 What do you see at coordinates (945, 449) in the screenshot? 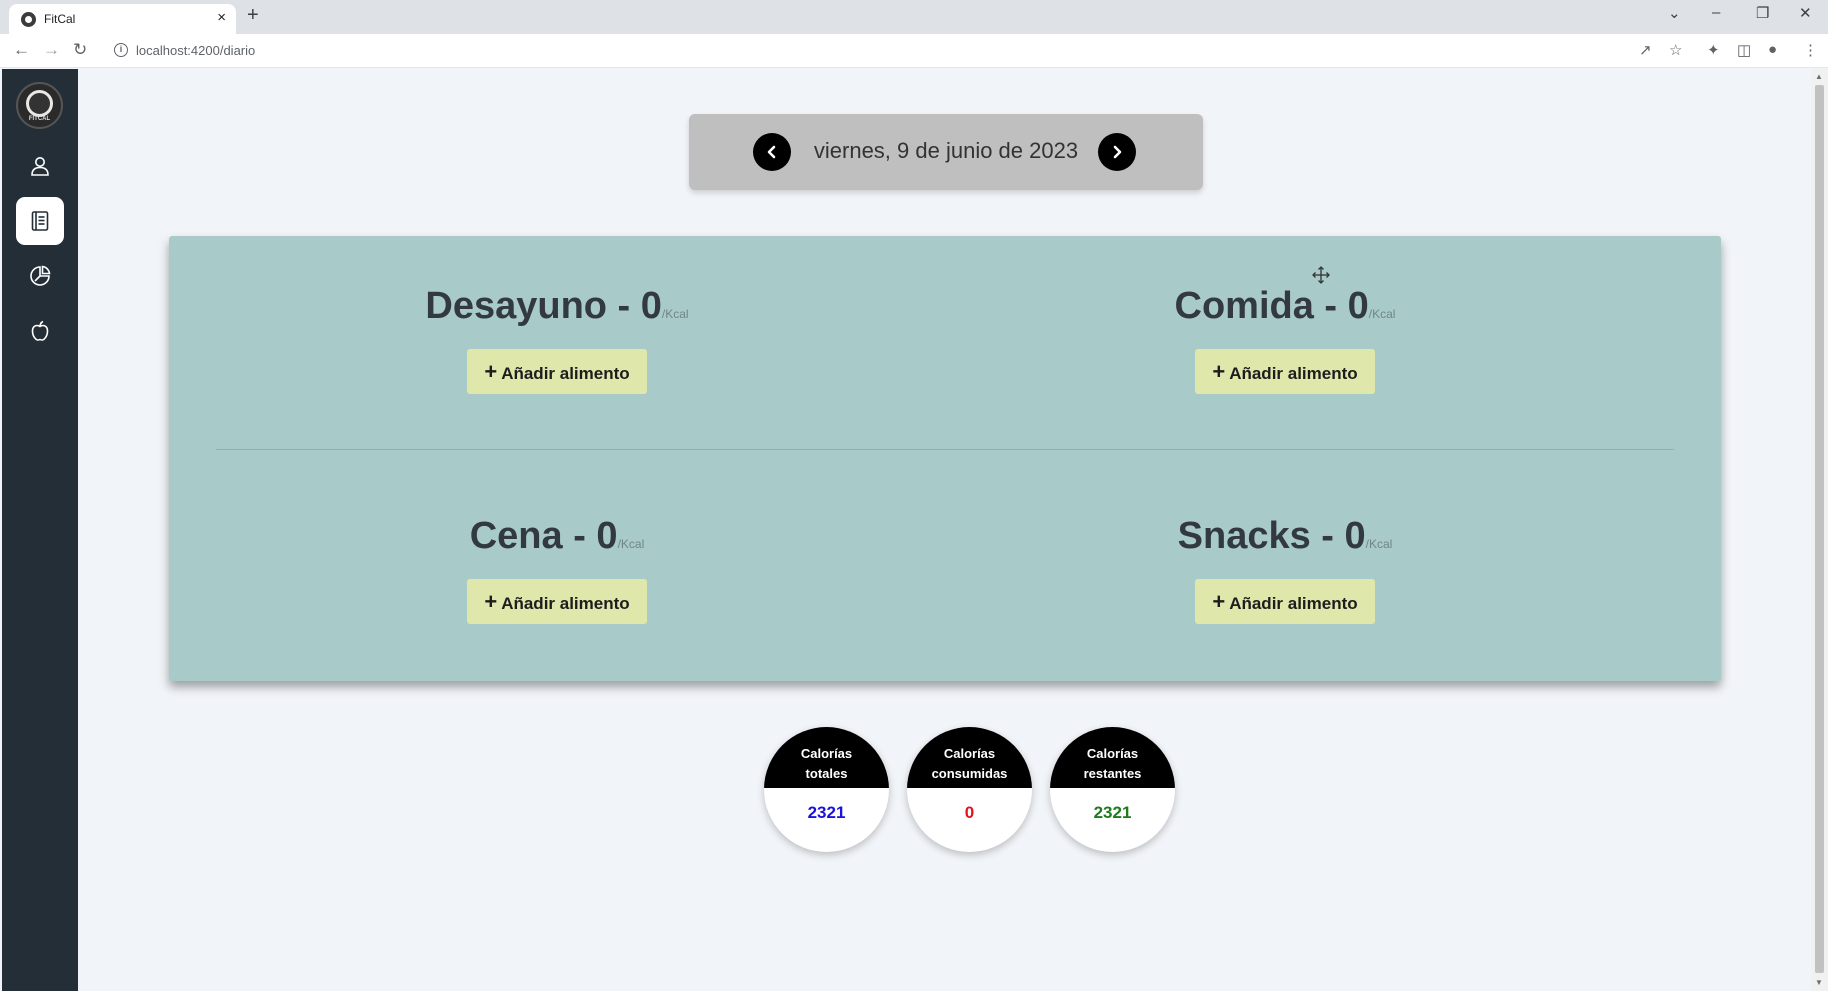
I see `meals-divider` at bounding box center [945, 449].